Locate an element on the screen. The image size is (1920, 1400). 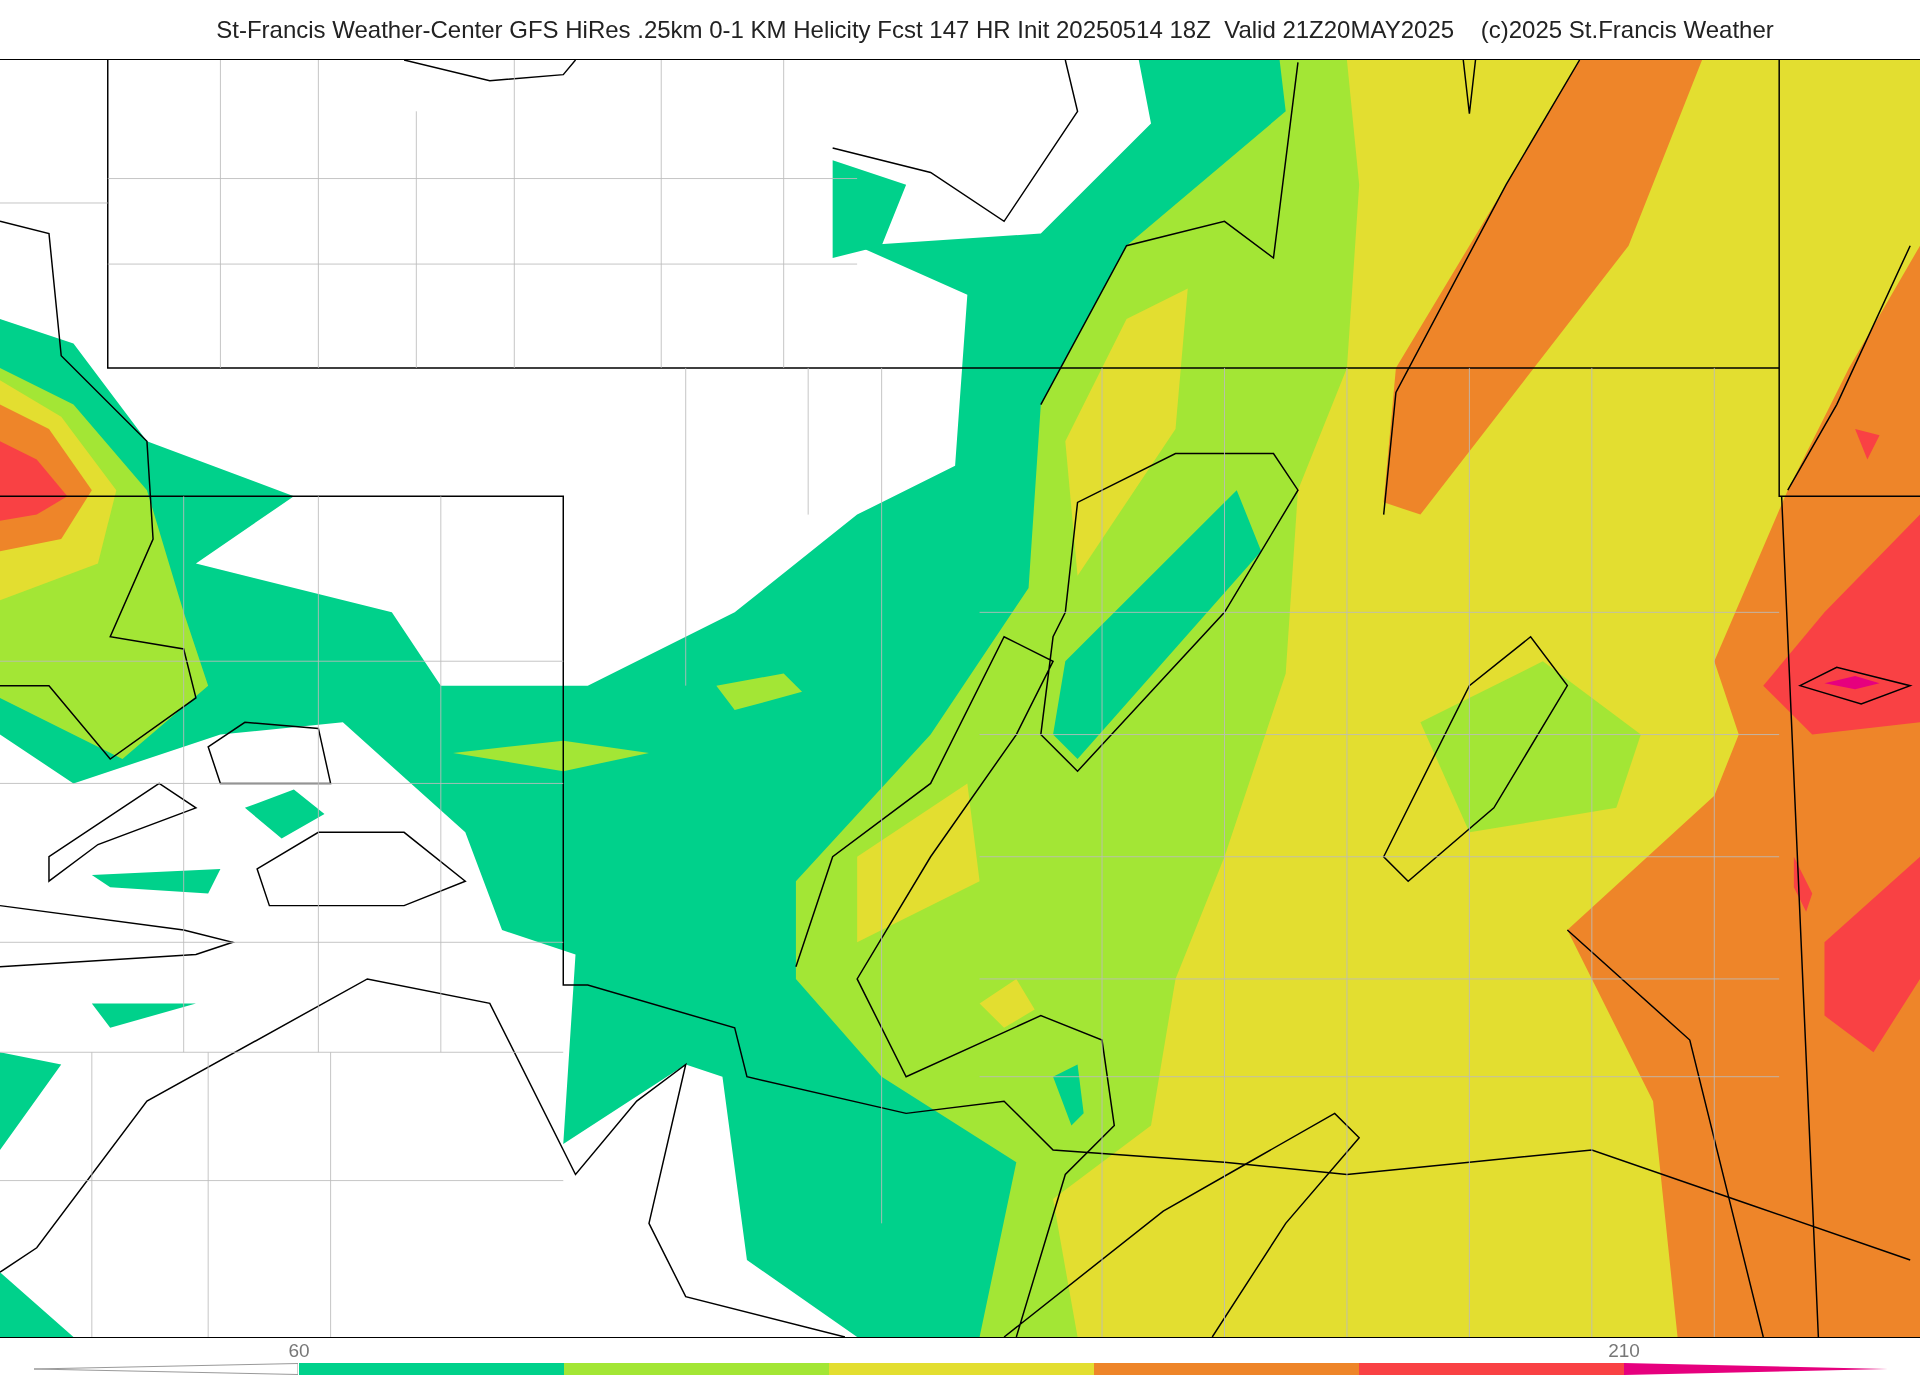
map-title: St-Francis Weather-Center GFS HiRes .25km 0-1 KM Helicity Fcst 147 HR Init 20250514 18Z Valid 21Z20MAY2025 (c)2025 St.Francis Weather is located at coordinates (995, 29).